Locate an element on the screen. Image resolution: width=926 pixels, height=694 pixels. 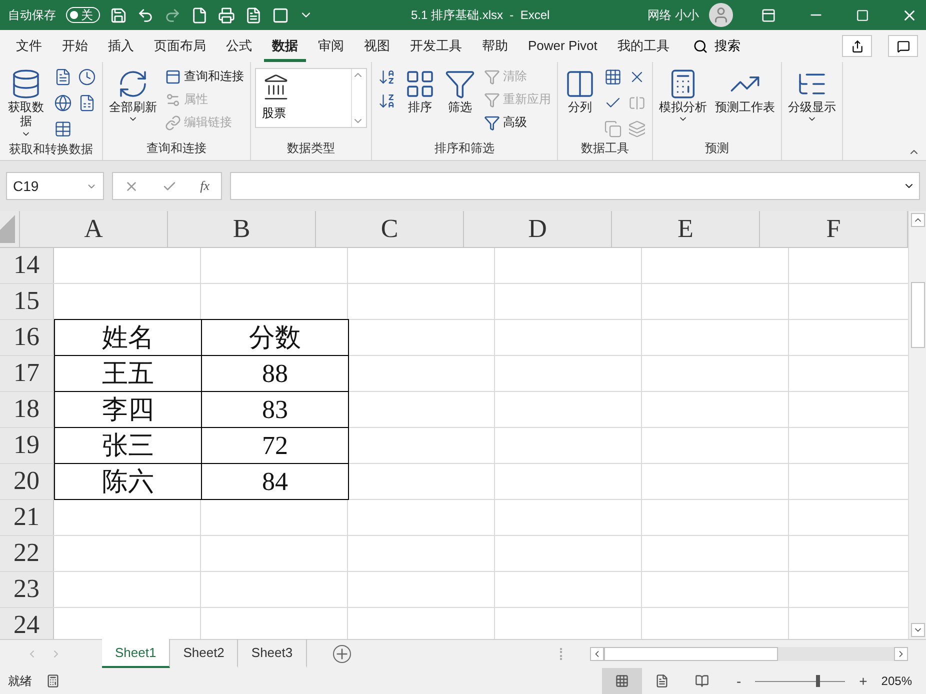
scroll-left-icon is located at coordinates (597, 654).